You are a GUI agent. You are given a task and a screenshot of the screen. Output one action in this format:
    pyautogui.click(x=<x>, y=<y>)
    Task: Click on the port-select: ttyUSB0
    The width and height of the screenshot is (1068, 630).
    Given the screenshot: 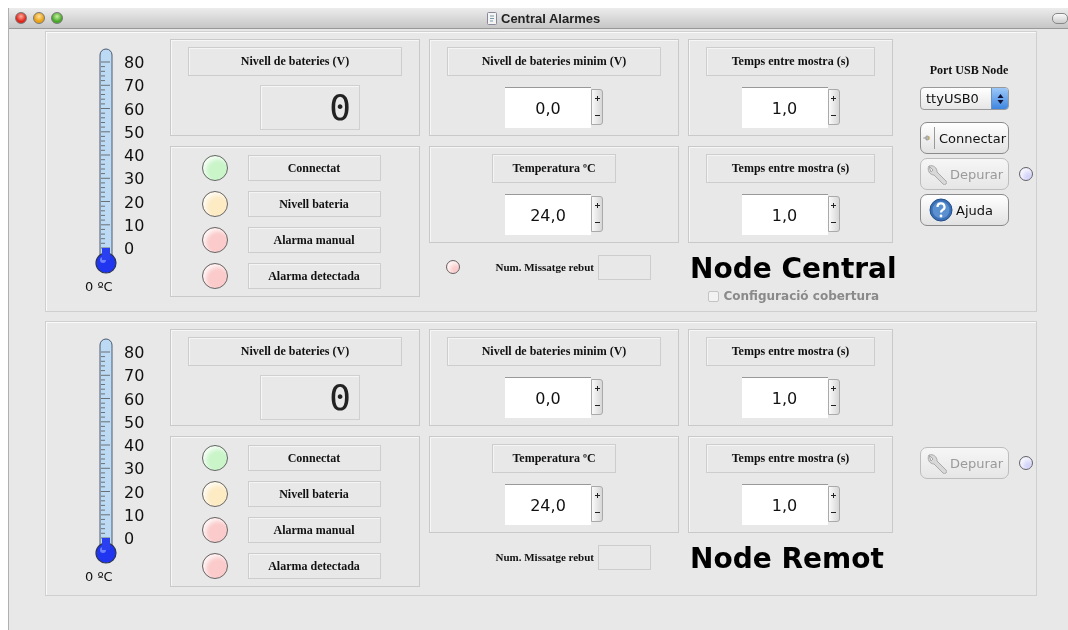 What is the action you would take?
    pyautogui.click(x=964, y=98)
    